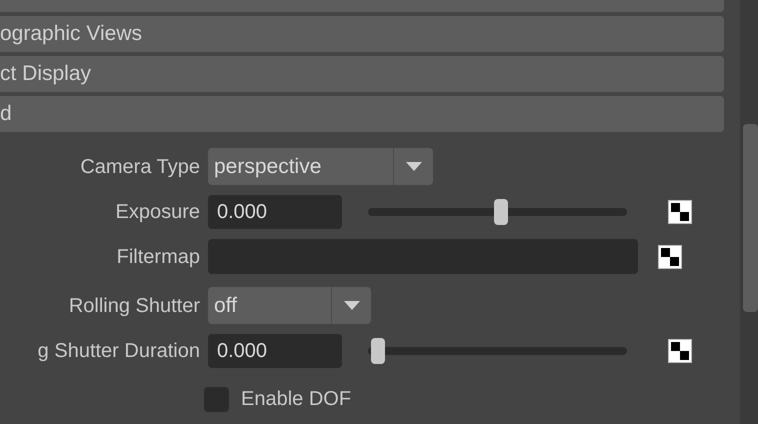 This screenshot has height=424, width=758. I want to click on dropdown: off, so click(289, 305).